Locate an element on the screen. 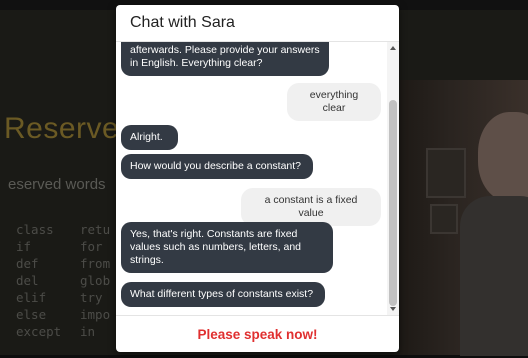  chat-footer: Please speak now! is located at coordinates (257, 333).